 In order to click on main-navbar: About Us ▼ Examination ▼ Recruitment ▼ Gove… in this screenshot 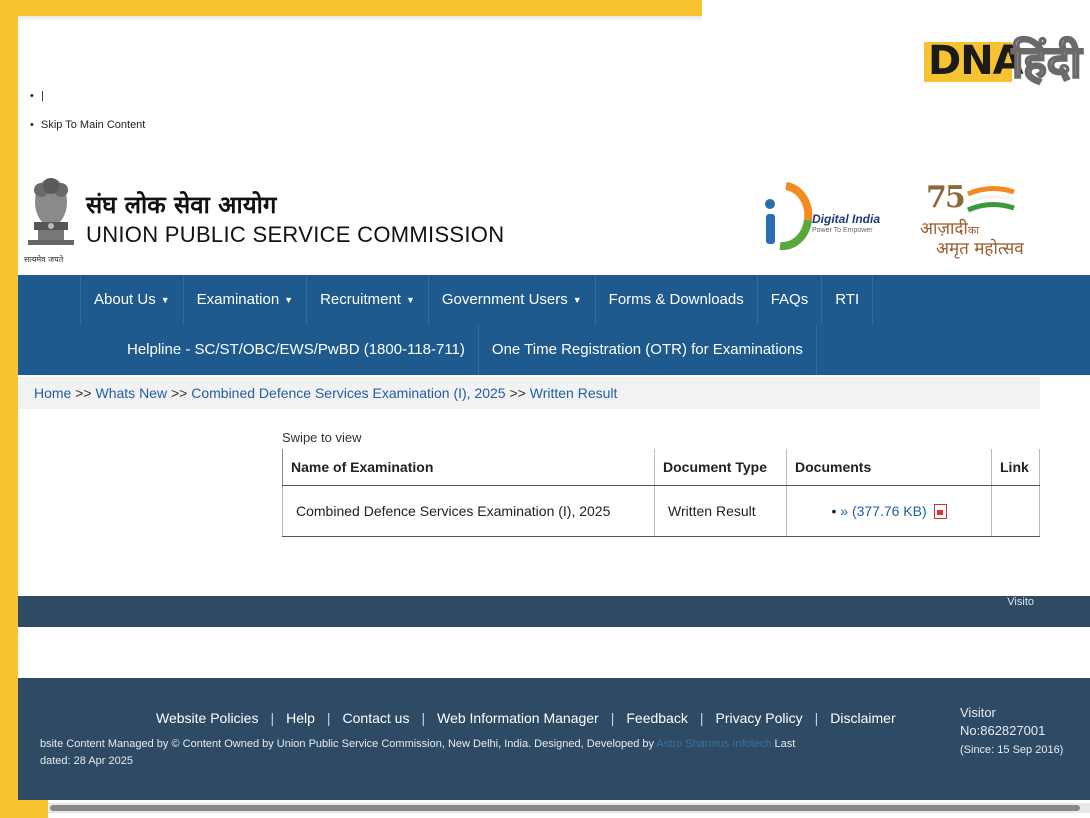, I will do `click(554, 325)`.